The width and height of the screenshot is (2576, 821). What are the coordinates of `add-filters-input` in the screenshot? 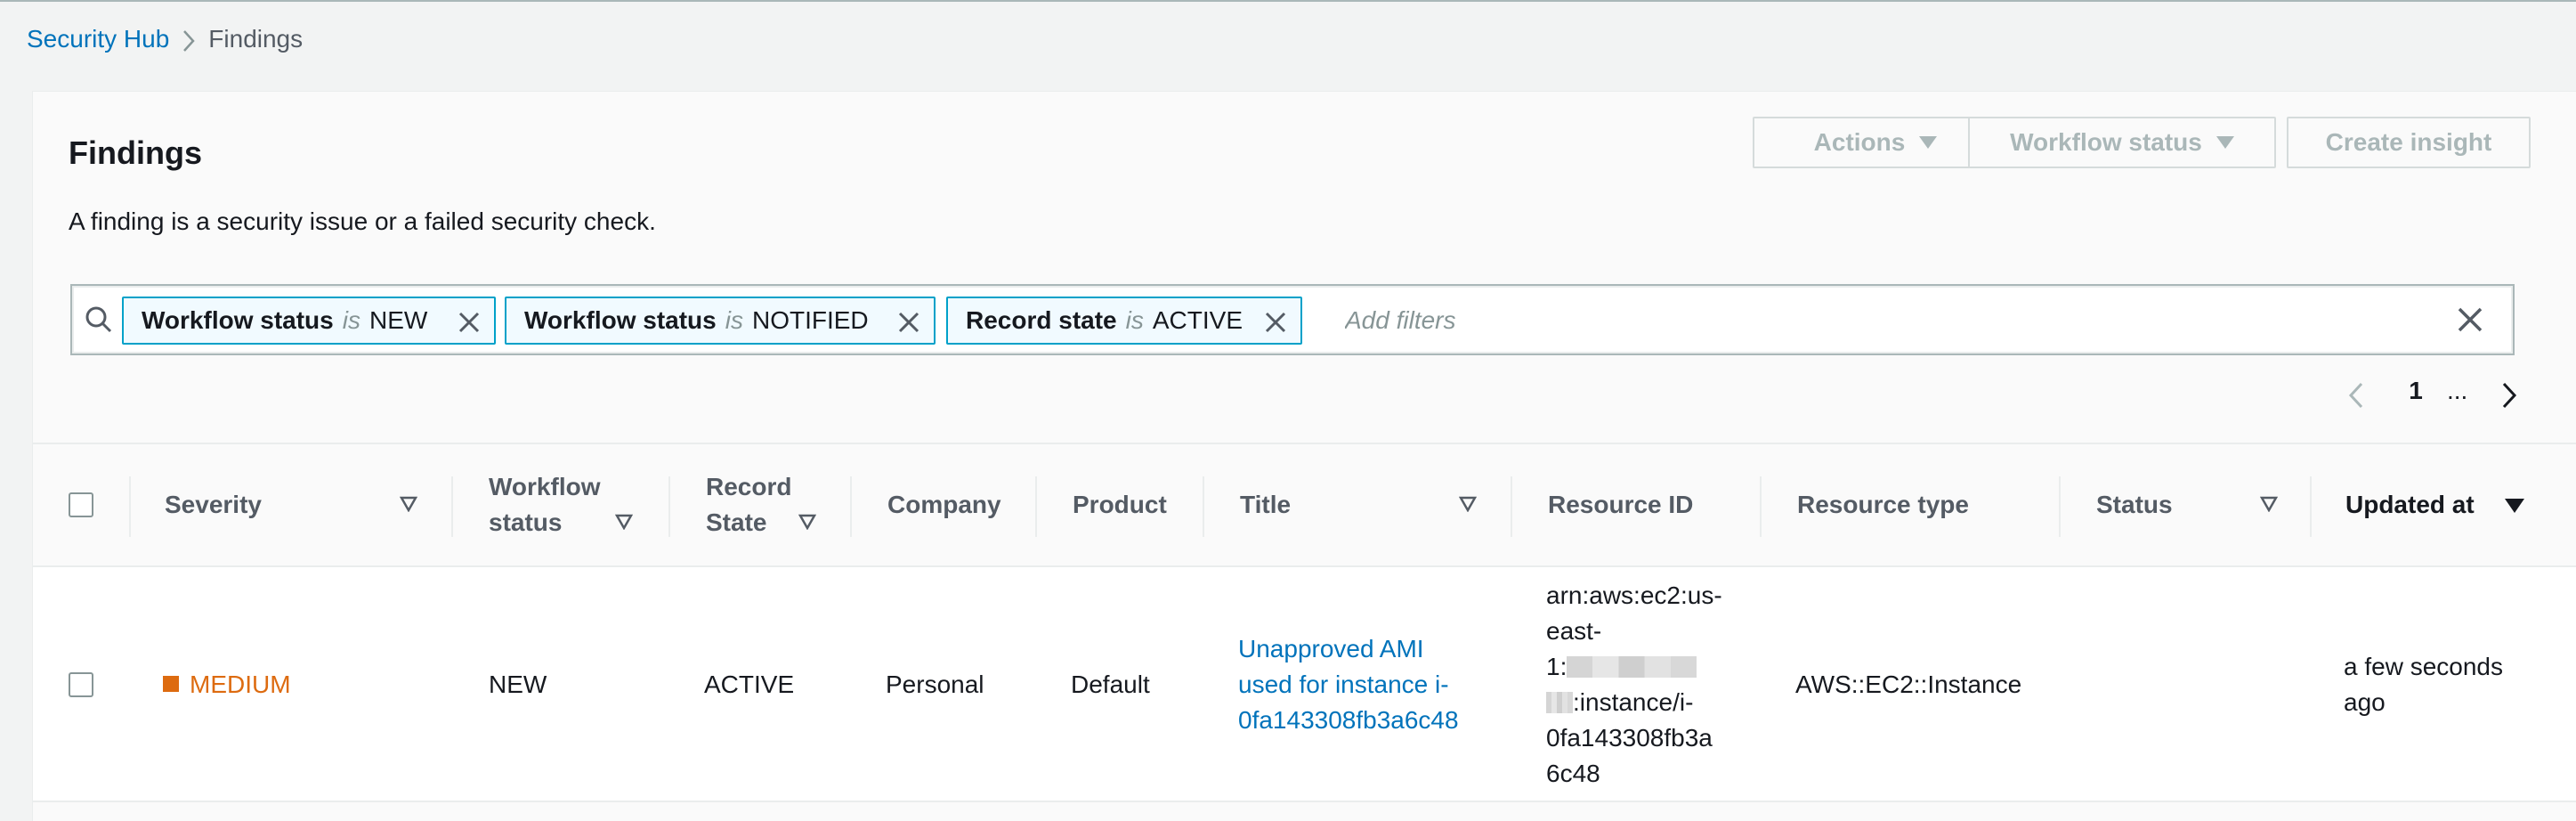 It's located at (1879, 320).